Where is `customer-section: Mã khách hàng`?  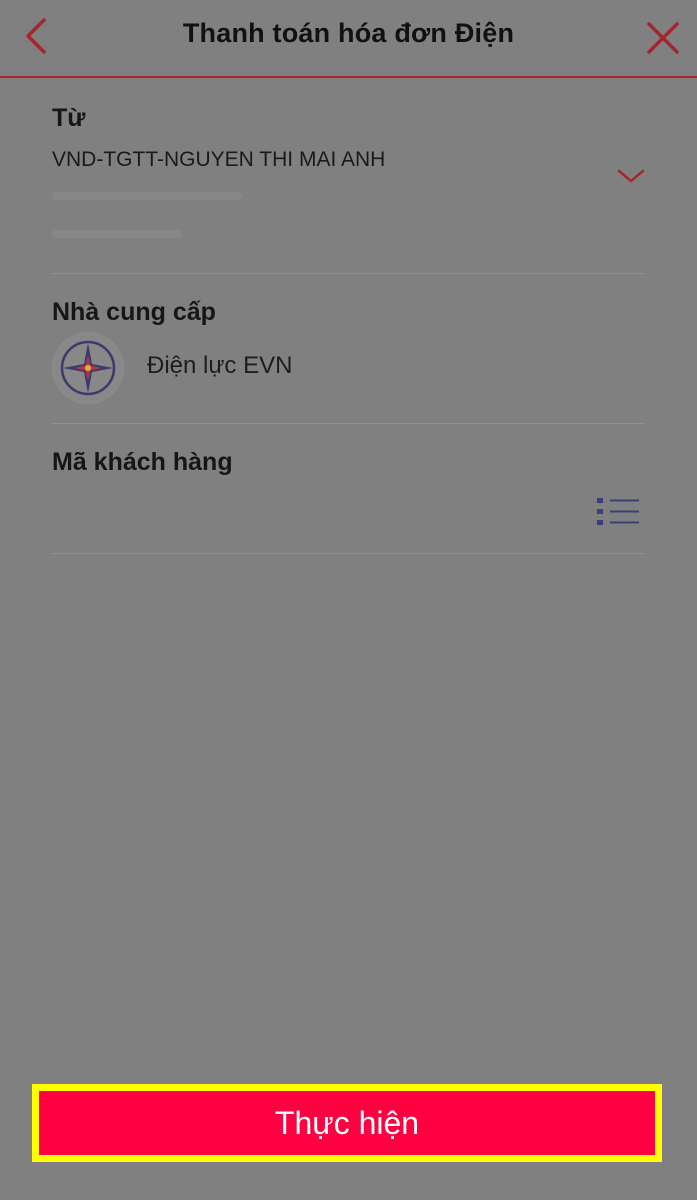
customer-section: Mã khách hàng is located at coordinates (348, 501).